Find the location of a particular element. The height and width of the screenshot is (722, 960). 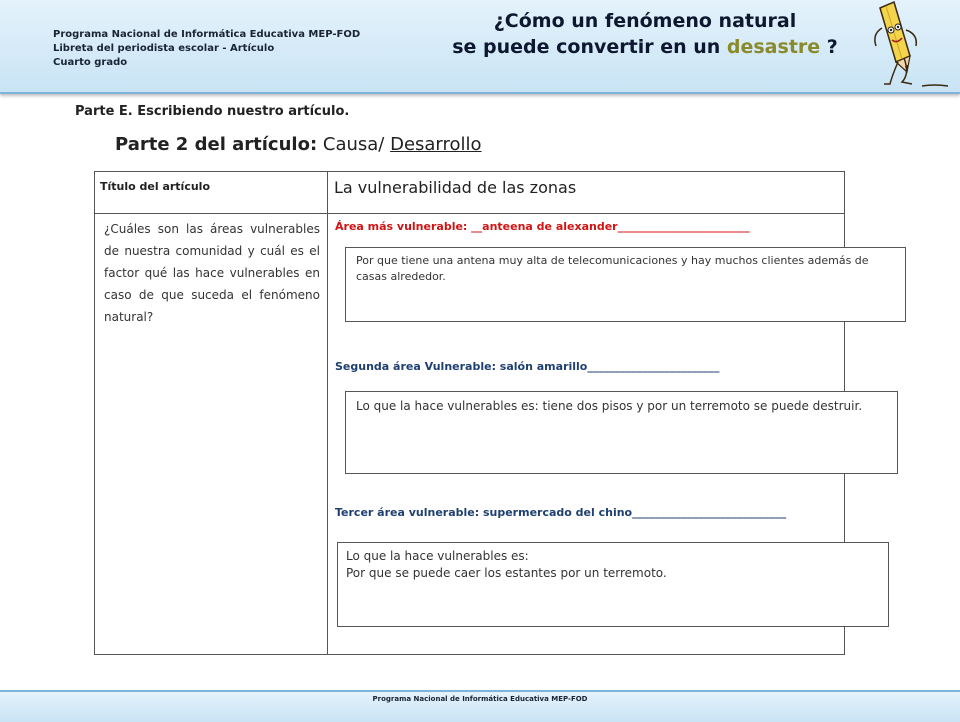

subsection-heading: Parte 2 del artículo: Causa/ Desarrollo is located at coordinates (298, 144).